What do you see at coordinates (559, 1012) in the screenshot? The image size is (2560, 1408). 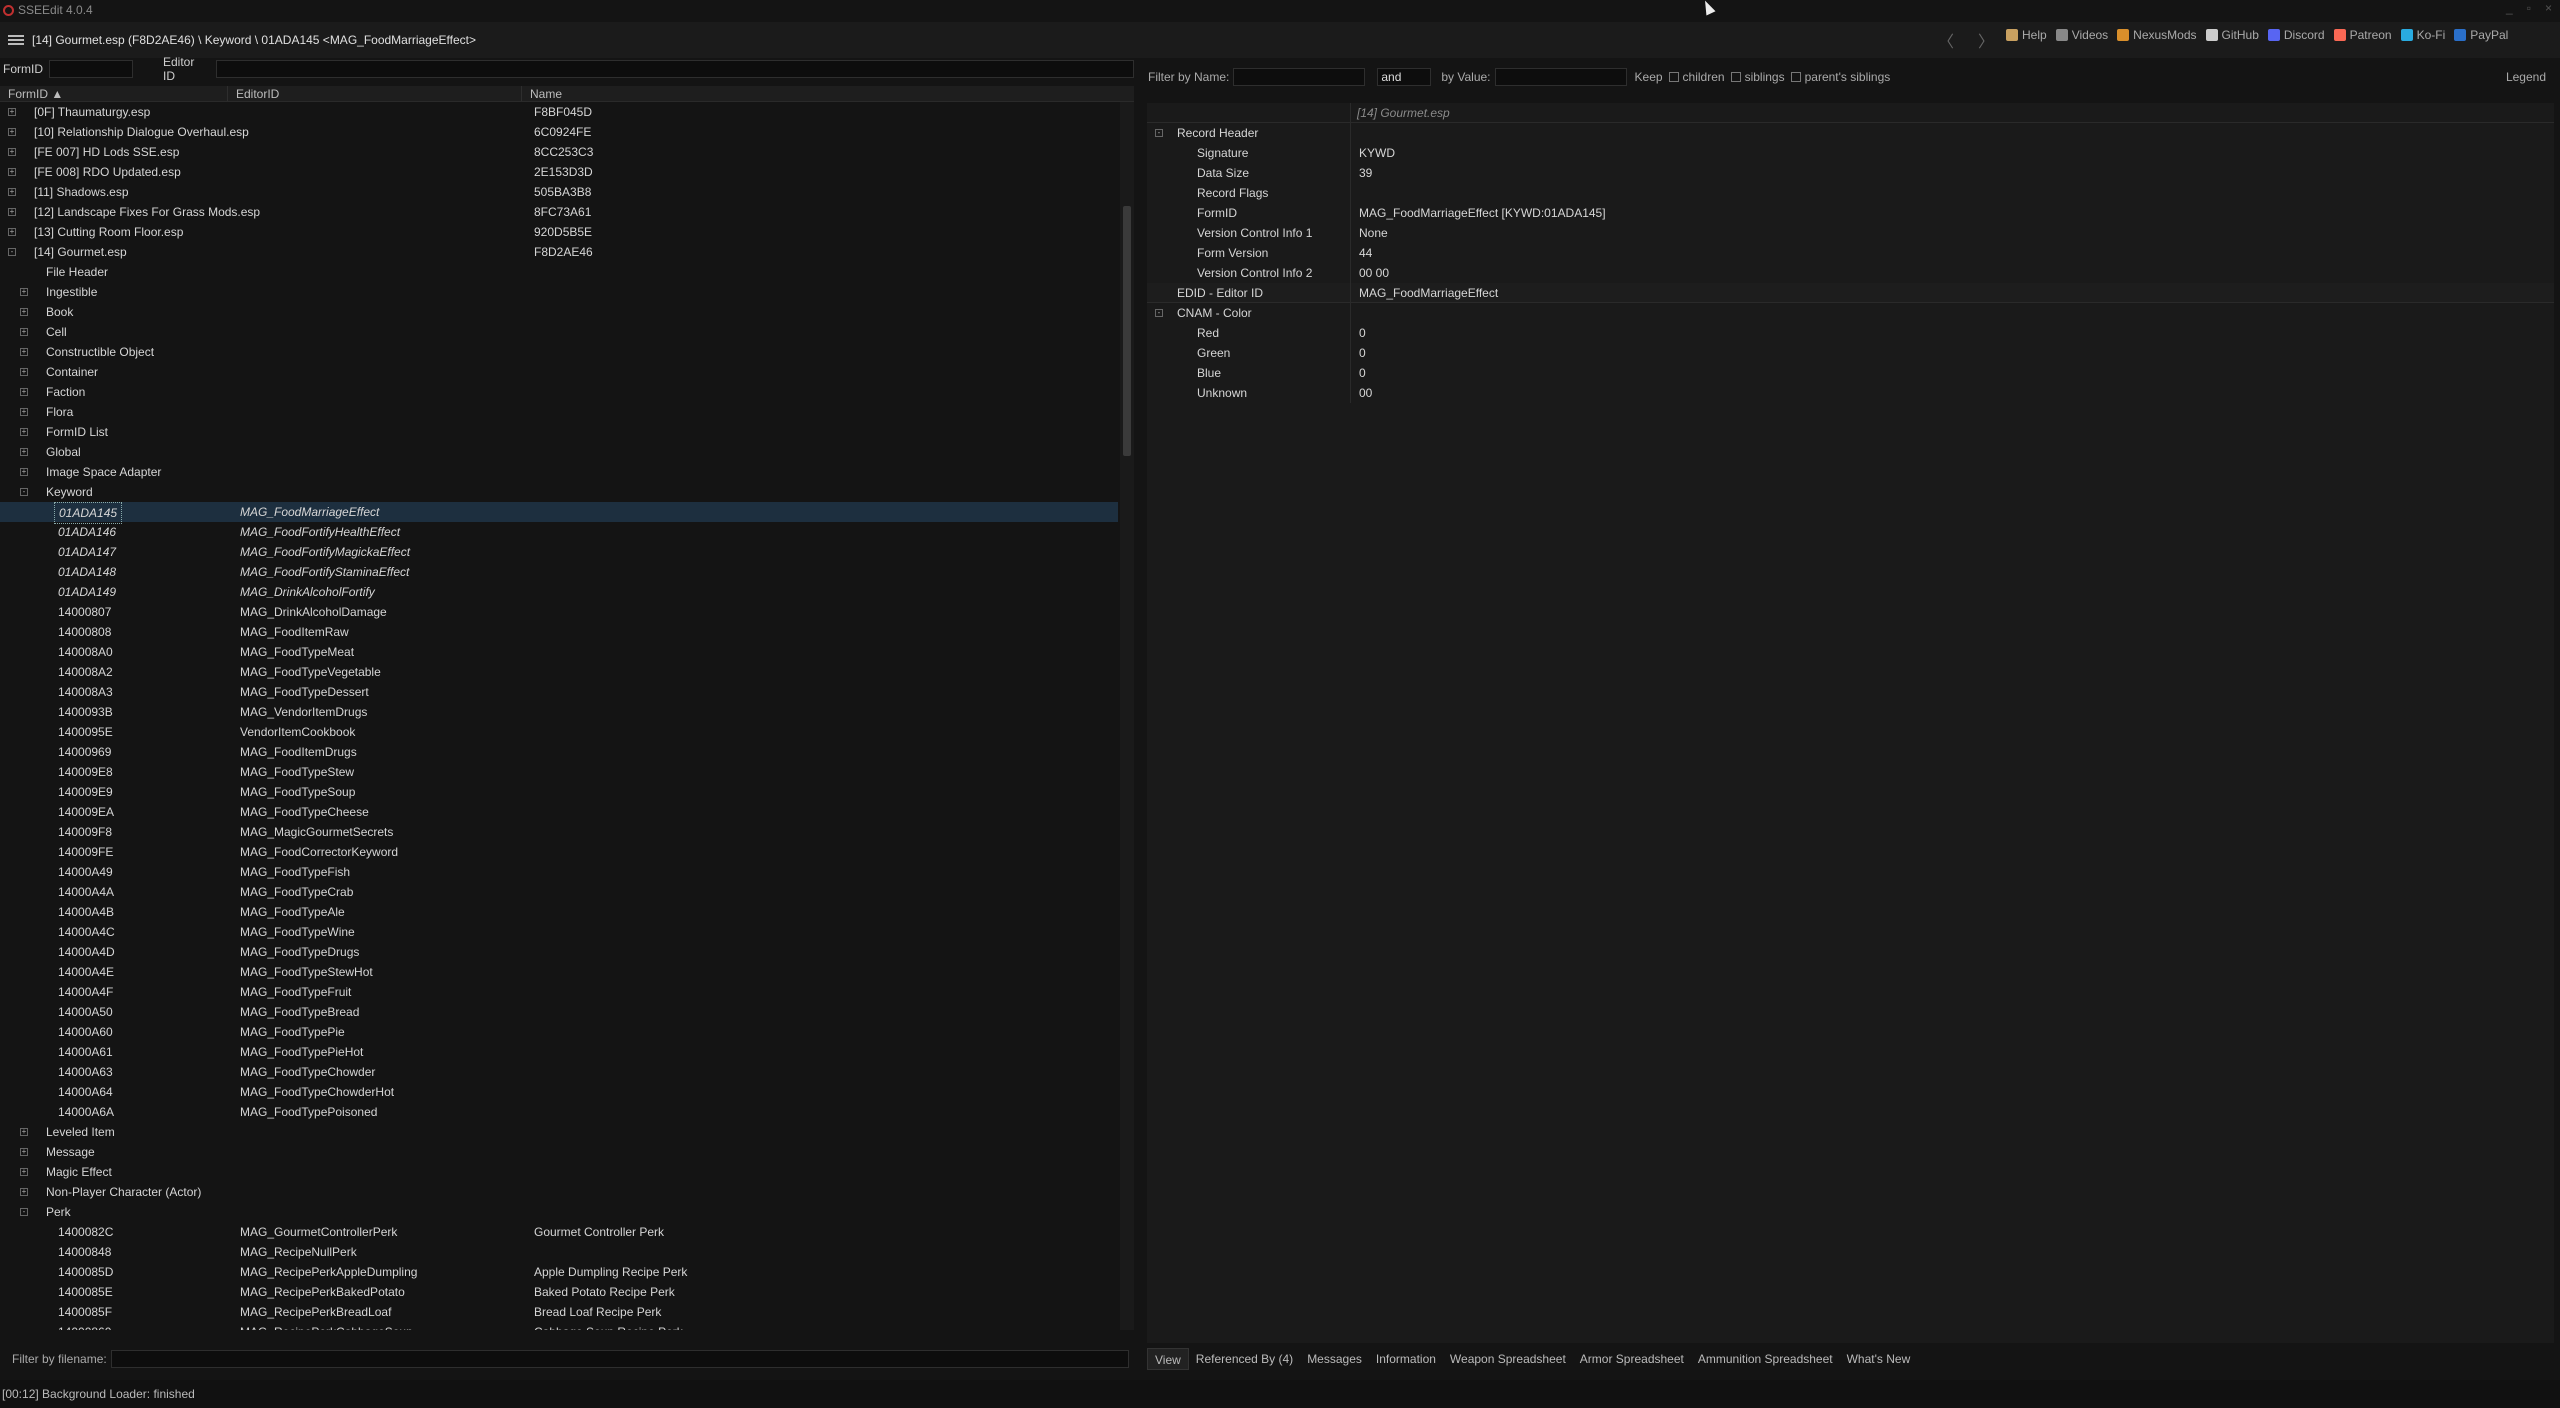 I see `tree-row: 14000A50 MAG_FoodTypeBread` at bounding box center [559, 1012].